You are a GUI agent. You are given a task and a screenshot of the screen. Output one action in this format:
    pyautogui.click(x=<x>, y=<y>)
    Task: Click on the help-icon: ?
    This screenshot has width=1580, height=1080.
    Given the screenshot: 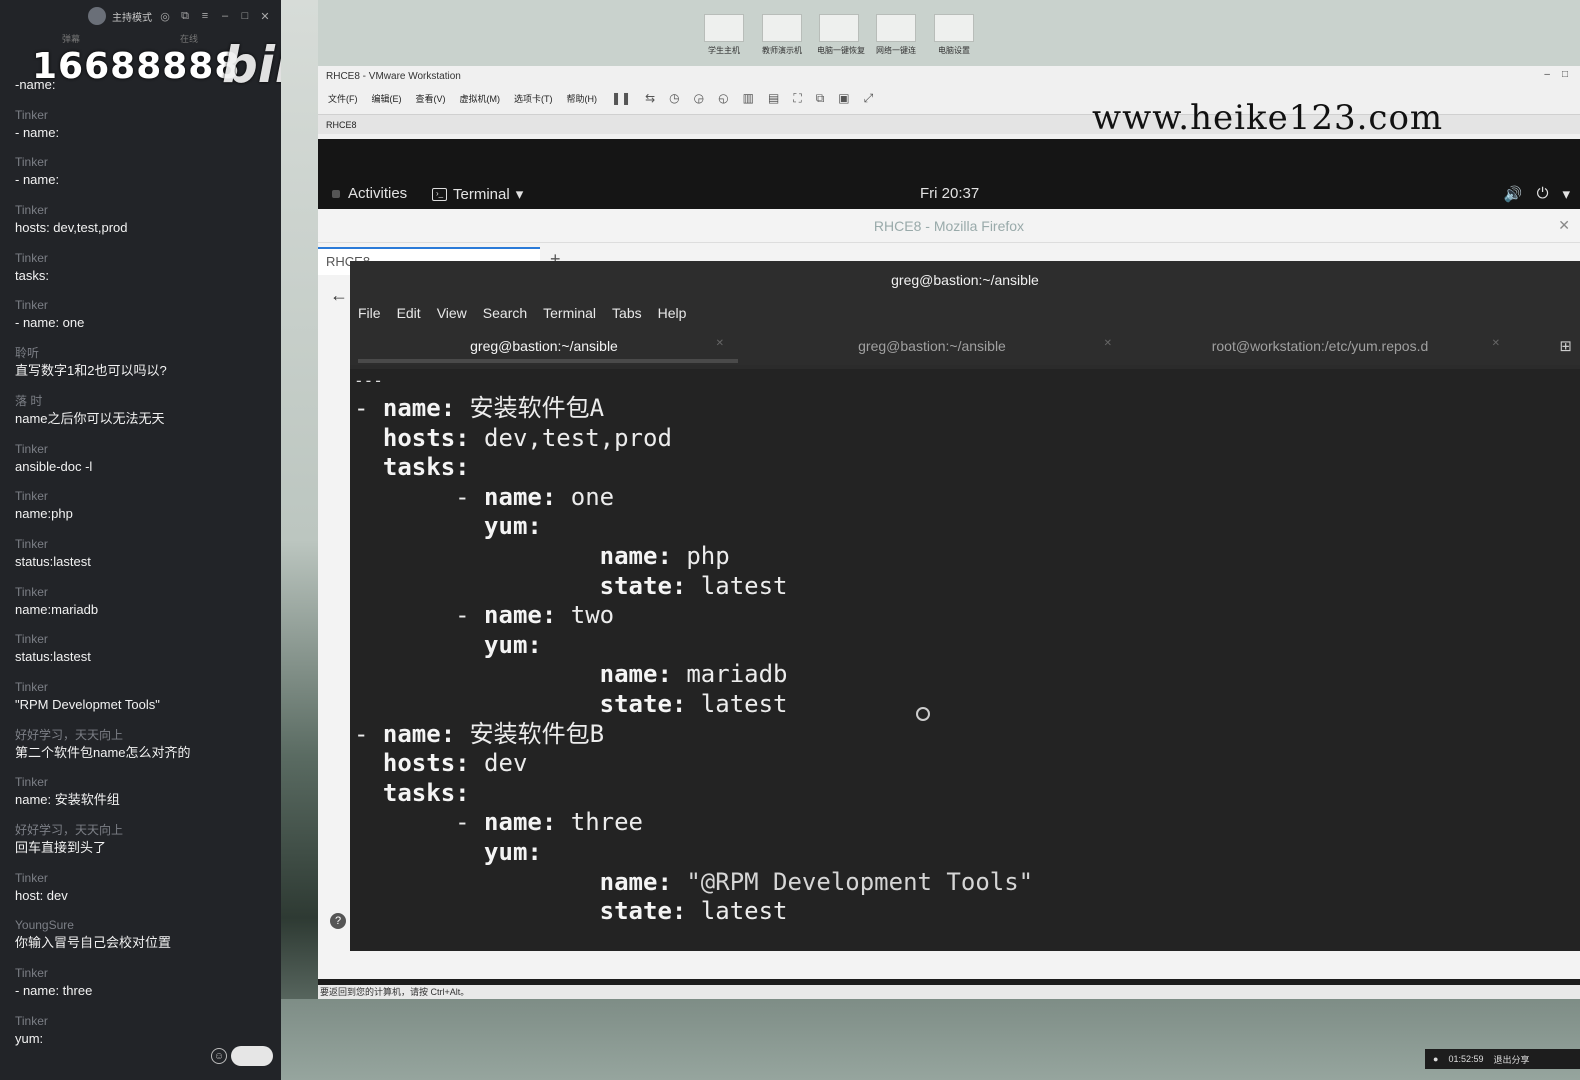 What is the action you would take?
    pyautogui.click(x=338, y=921)
    